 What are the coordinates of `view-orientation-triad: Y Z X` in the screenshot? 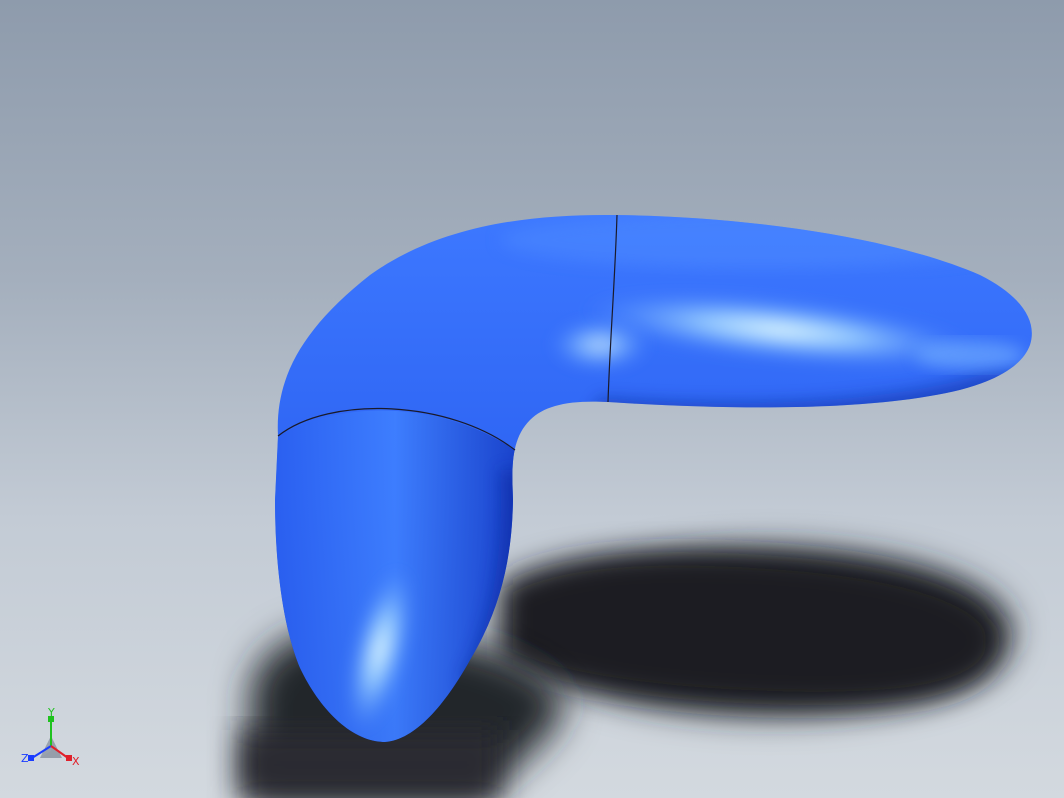 It's located at (50, 737).